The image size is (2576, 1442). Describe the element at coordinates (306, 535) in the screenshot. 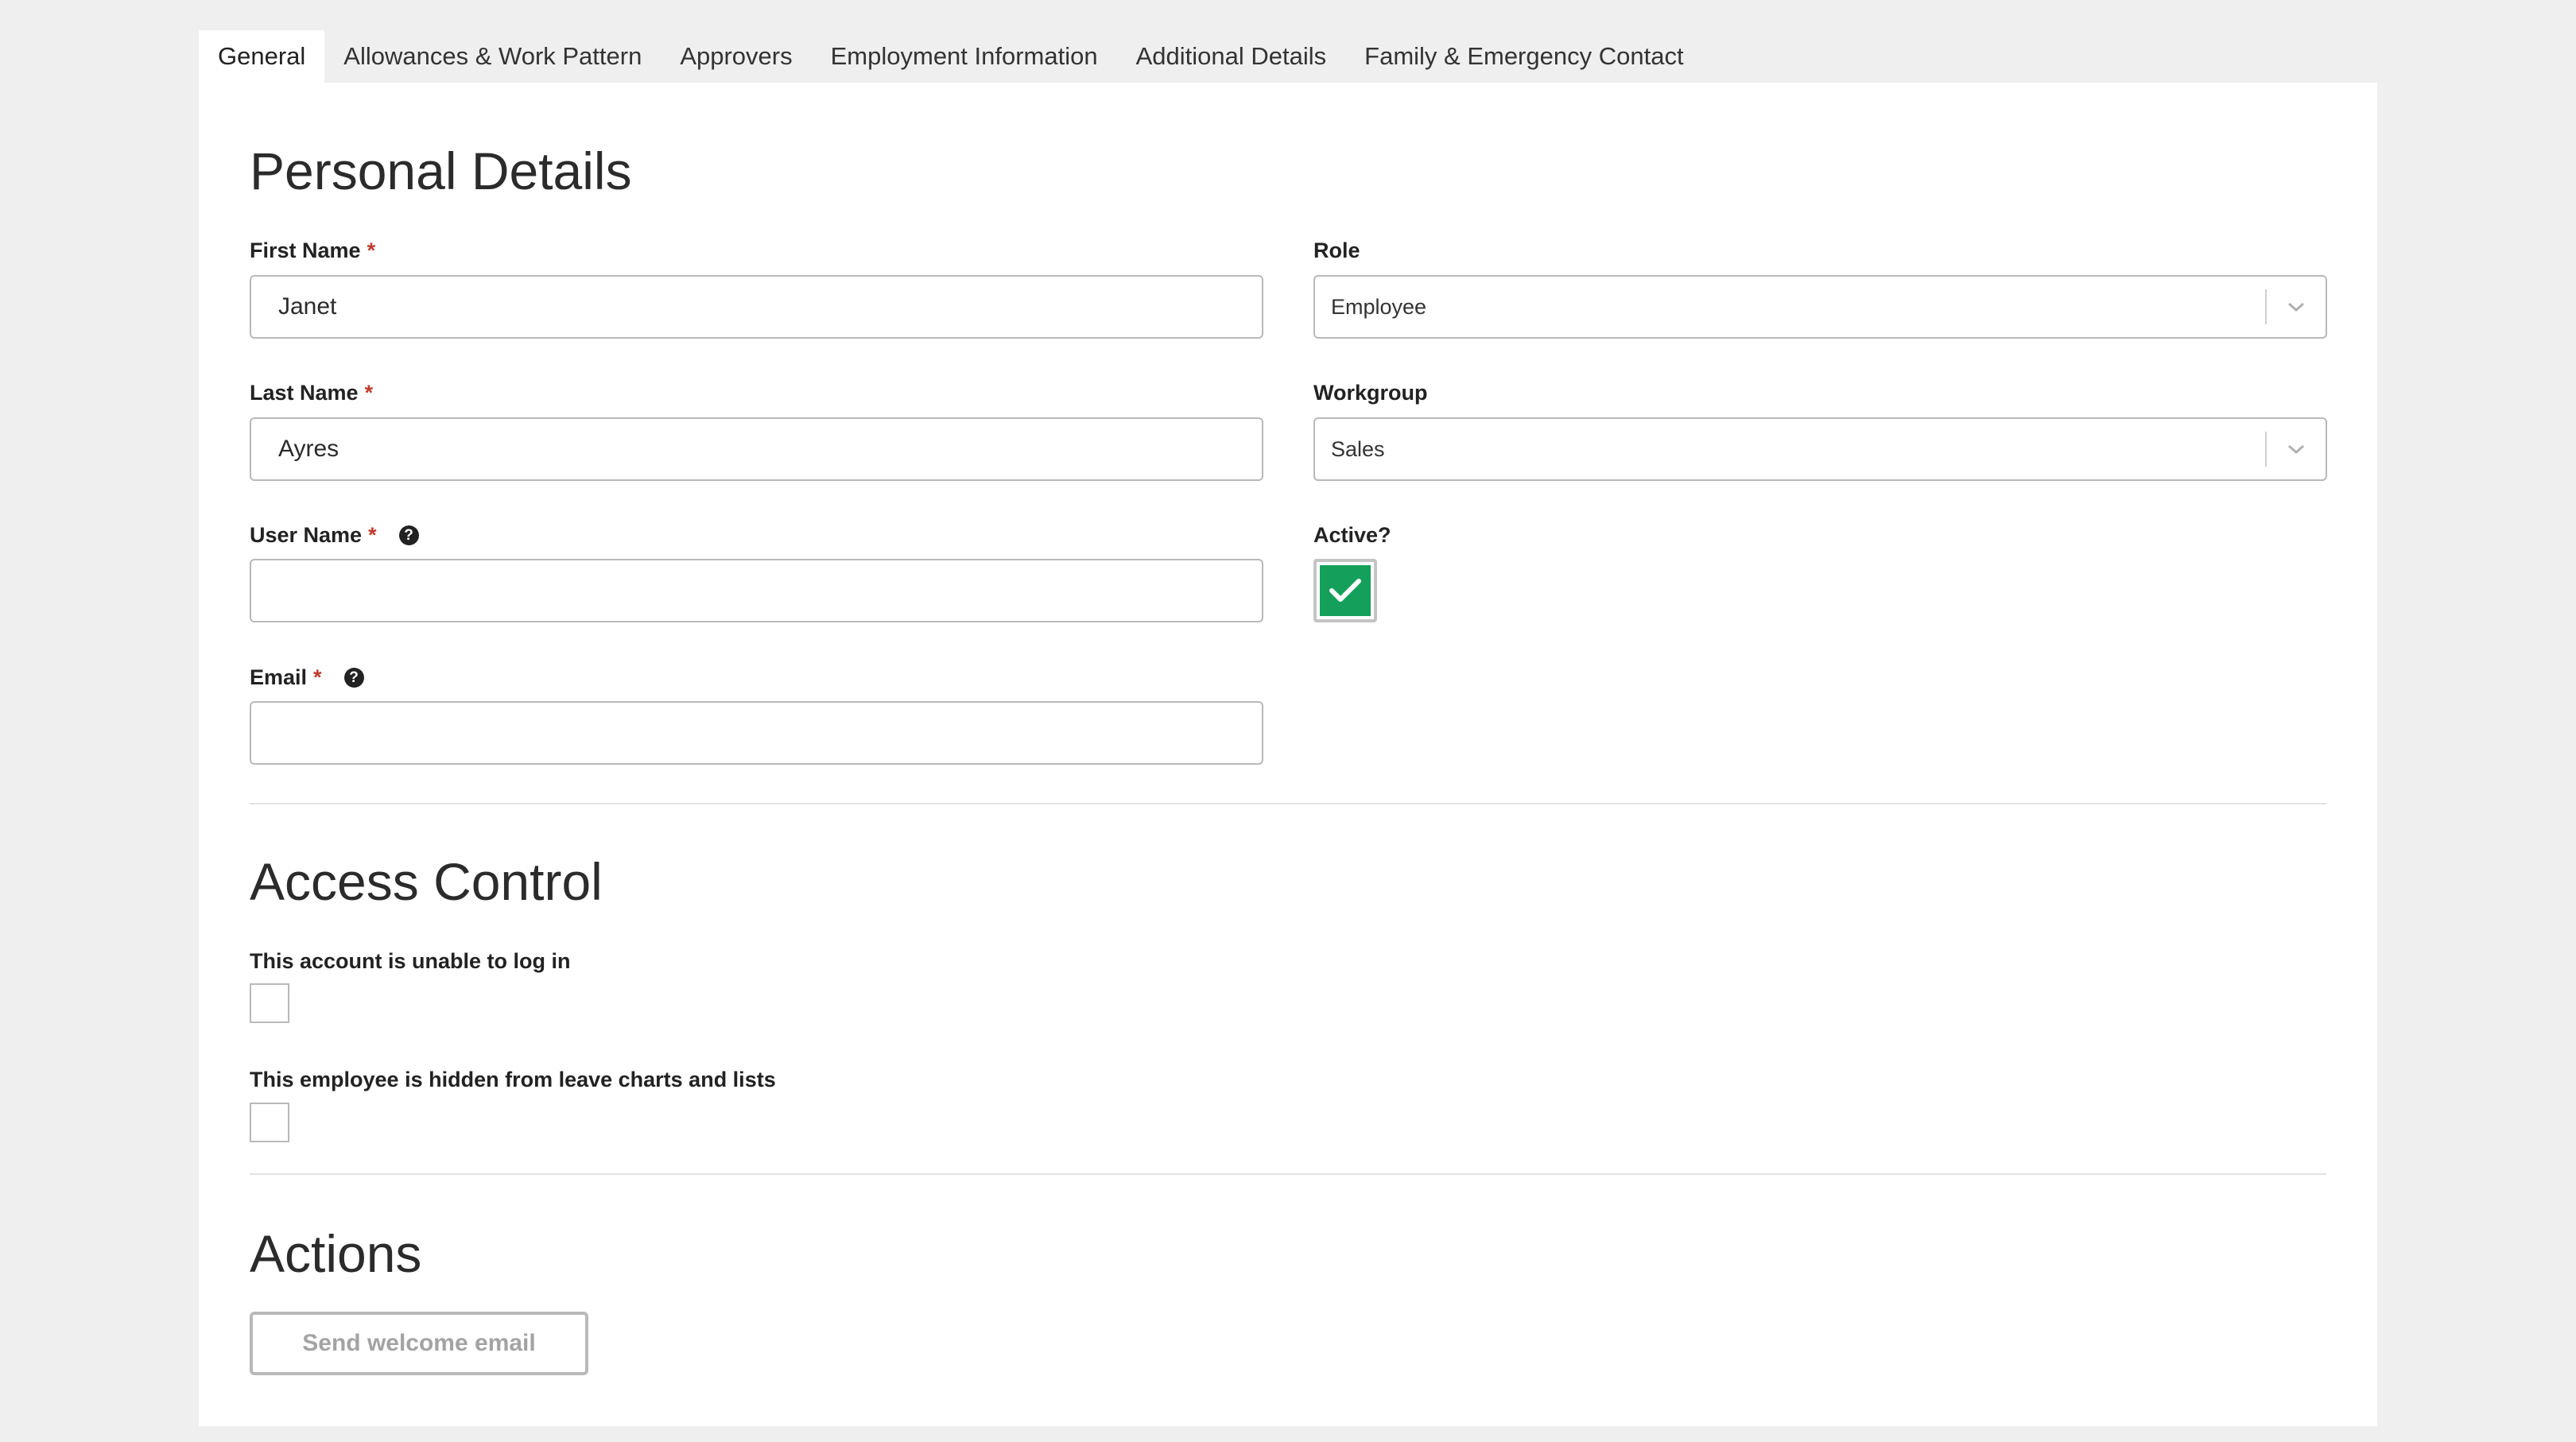

I see `user-name-label-text: User Name` at that location.